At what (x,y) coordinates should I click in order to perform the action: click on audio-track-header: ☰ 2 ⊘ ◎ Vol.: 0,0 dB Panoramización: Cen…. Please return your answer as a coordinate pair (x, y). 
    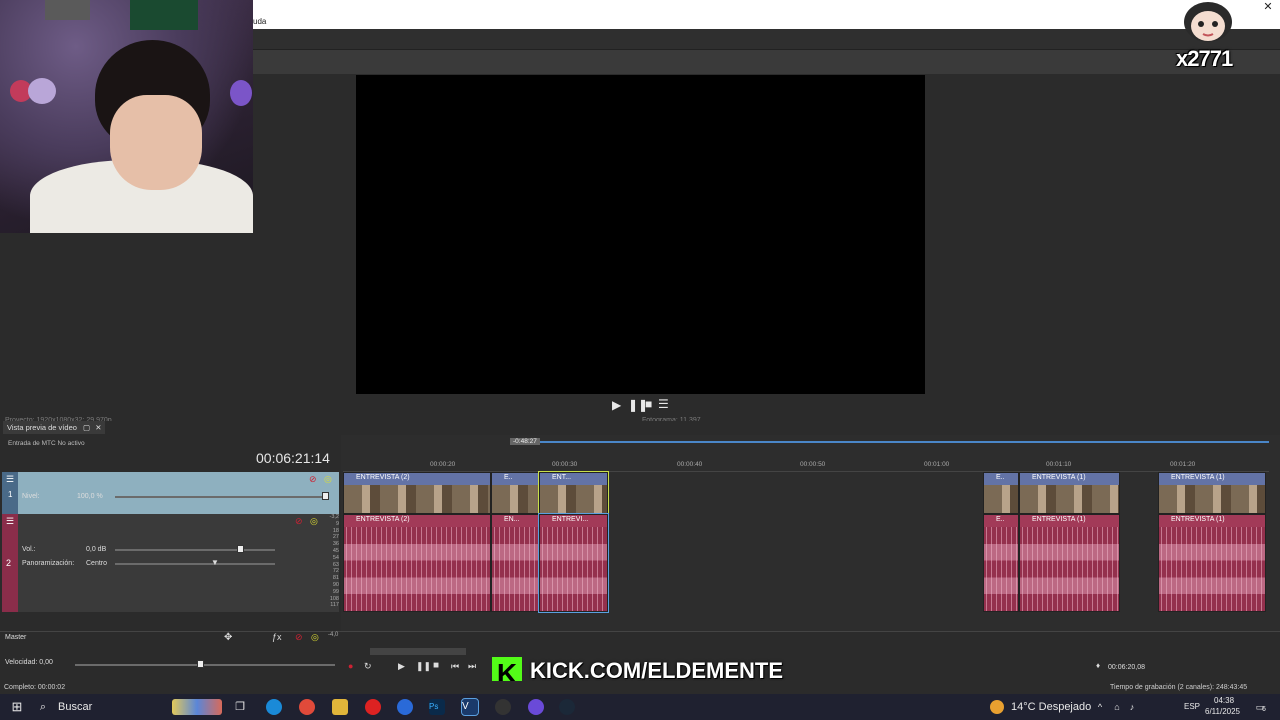
    Looking at the image, I should click on (170, 563).